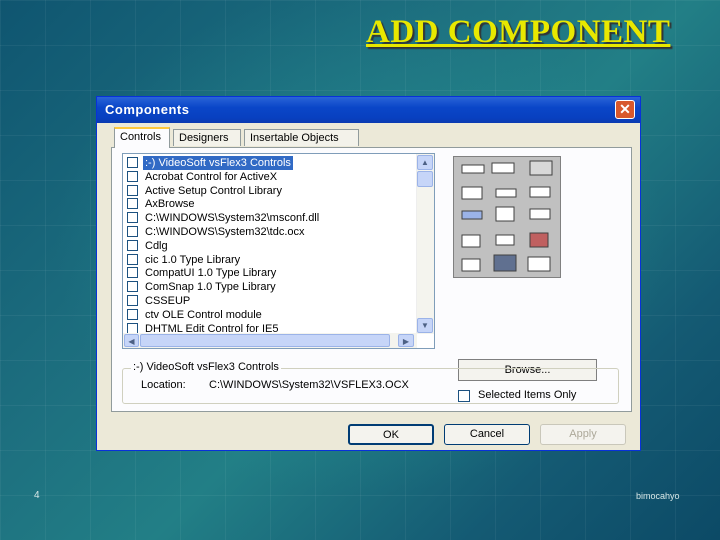  Describe the element at coordinates (406, 340) in the screenshot. I see `scroll-right-button: ▶` at that location.